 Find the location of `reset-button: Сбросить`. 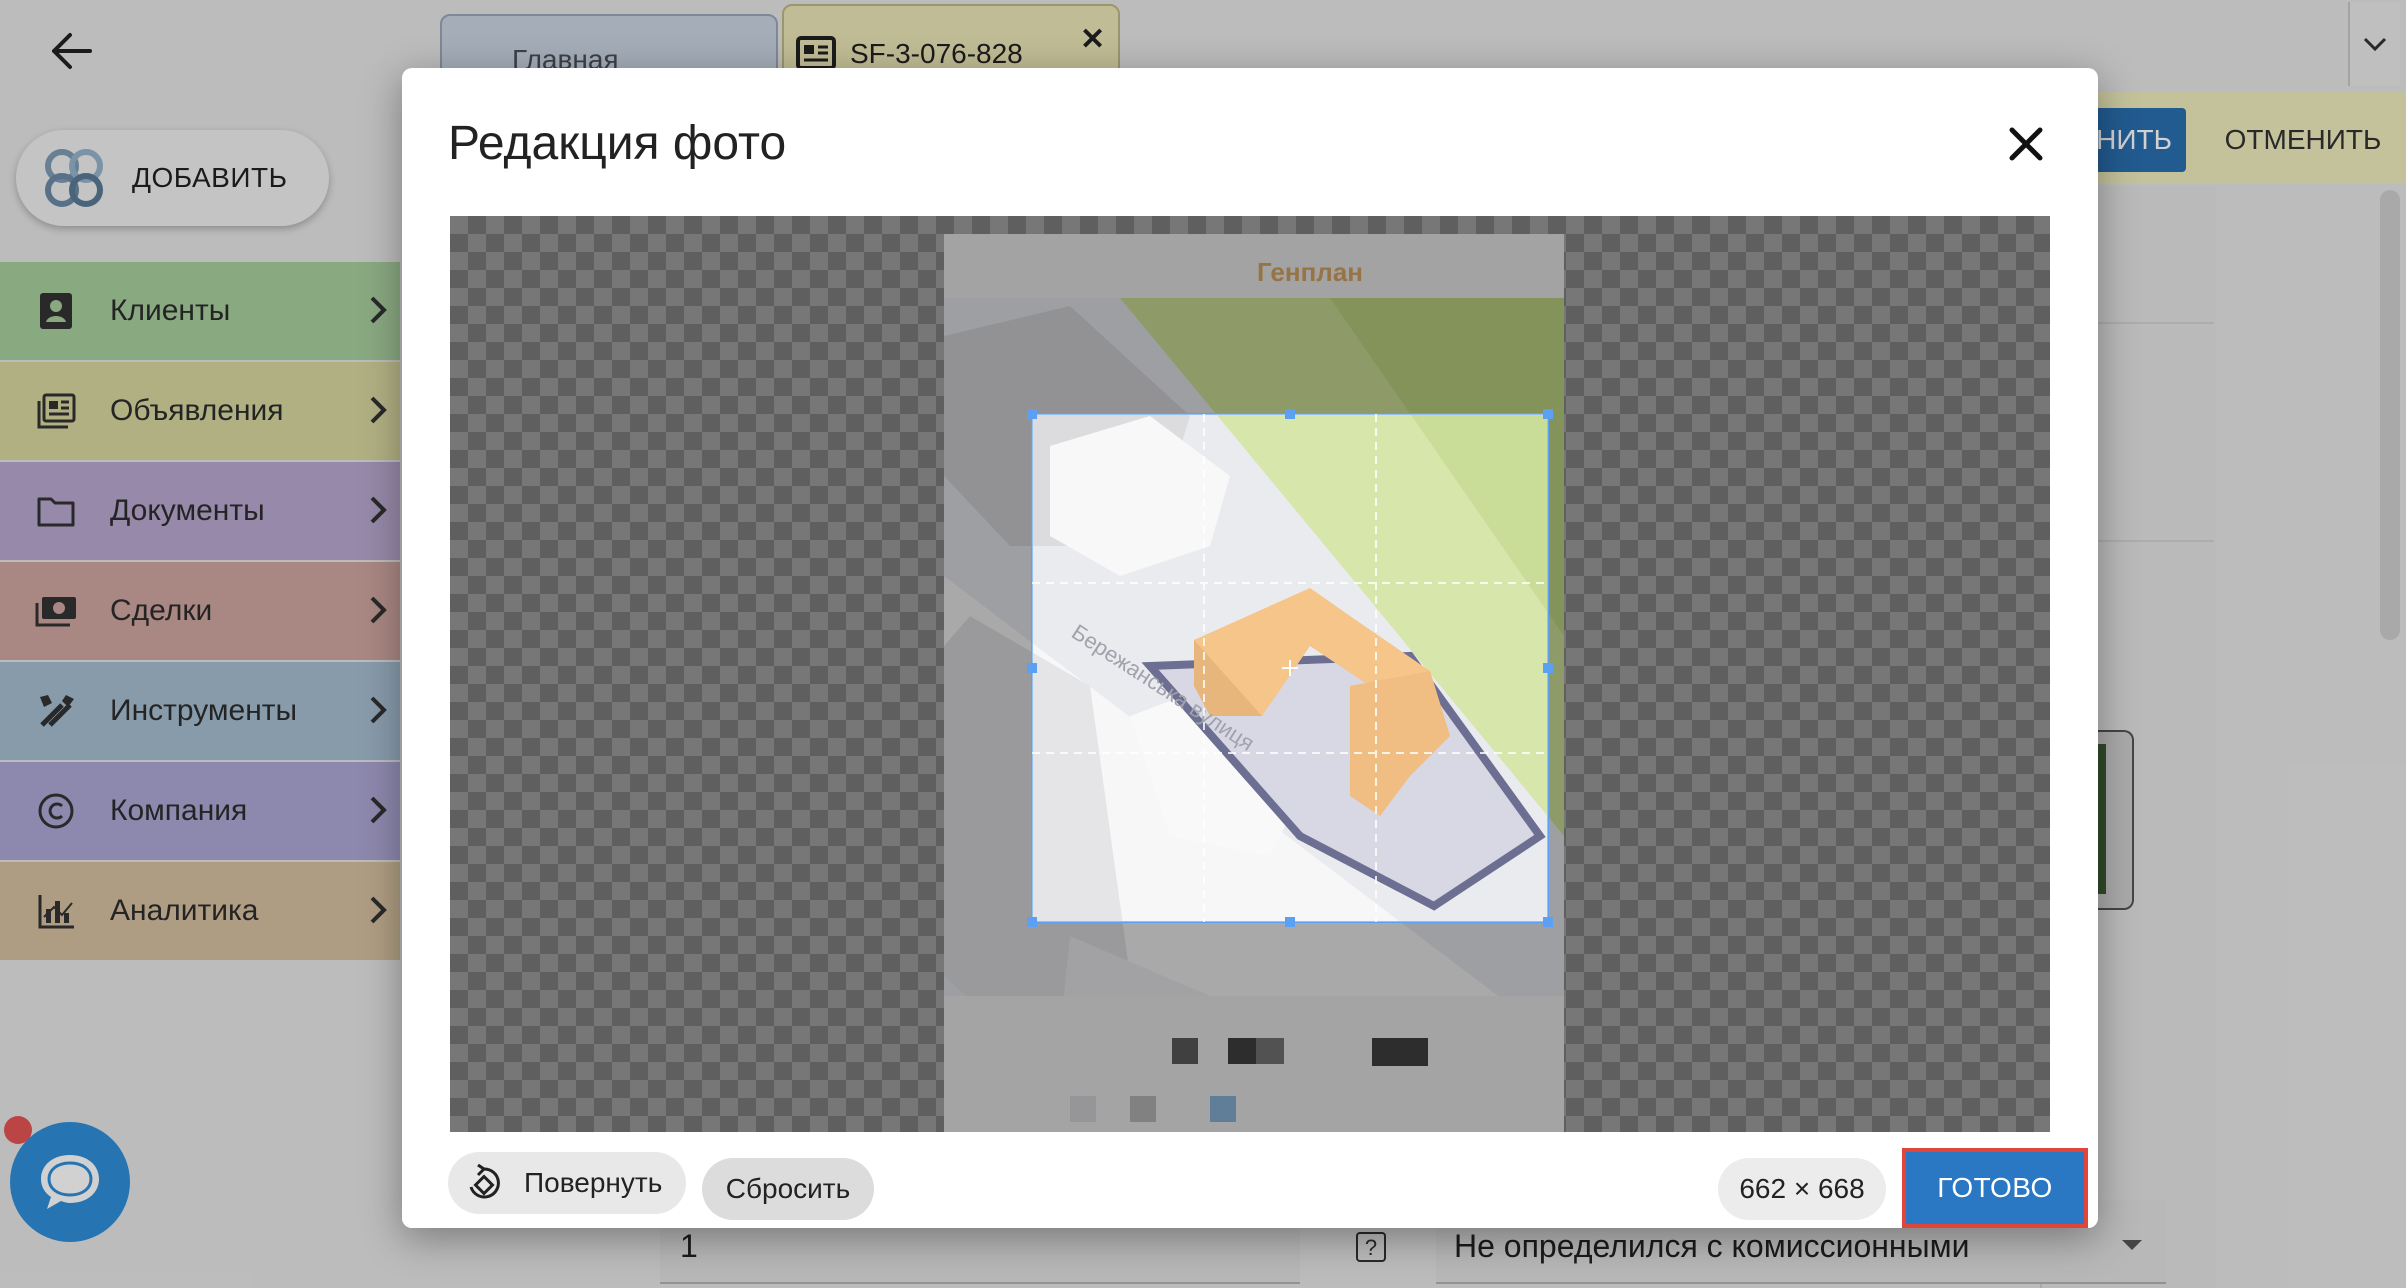

reset-button: Сбросить is located at coordinates (788, 1189).